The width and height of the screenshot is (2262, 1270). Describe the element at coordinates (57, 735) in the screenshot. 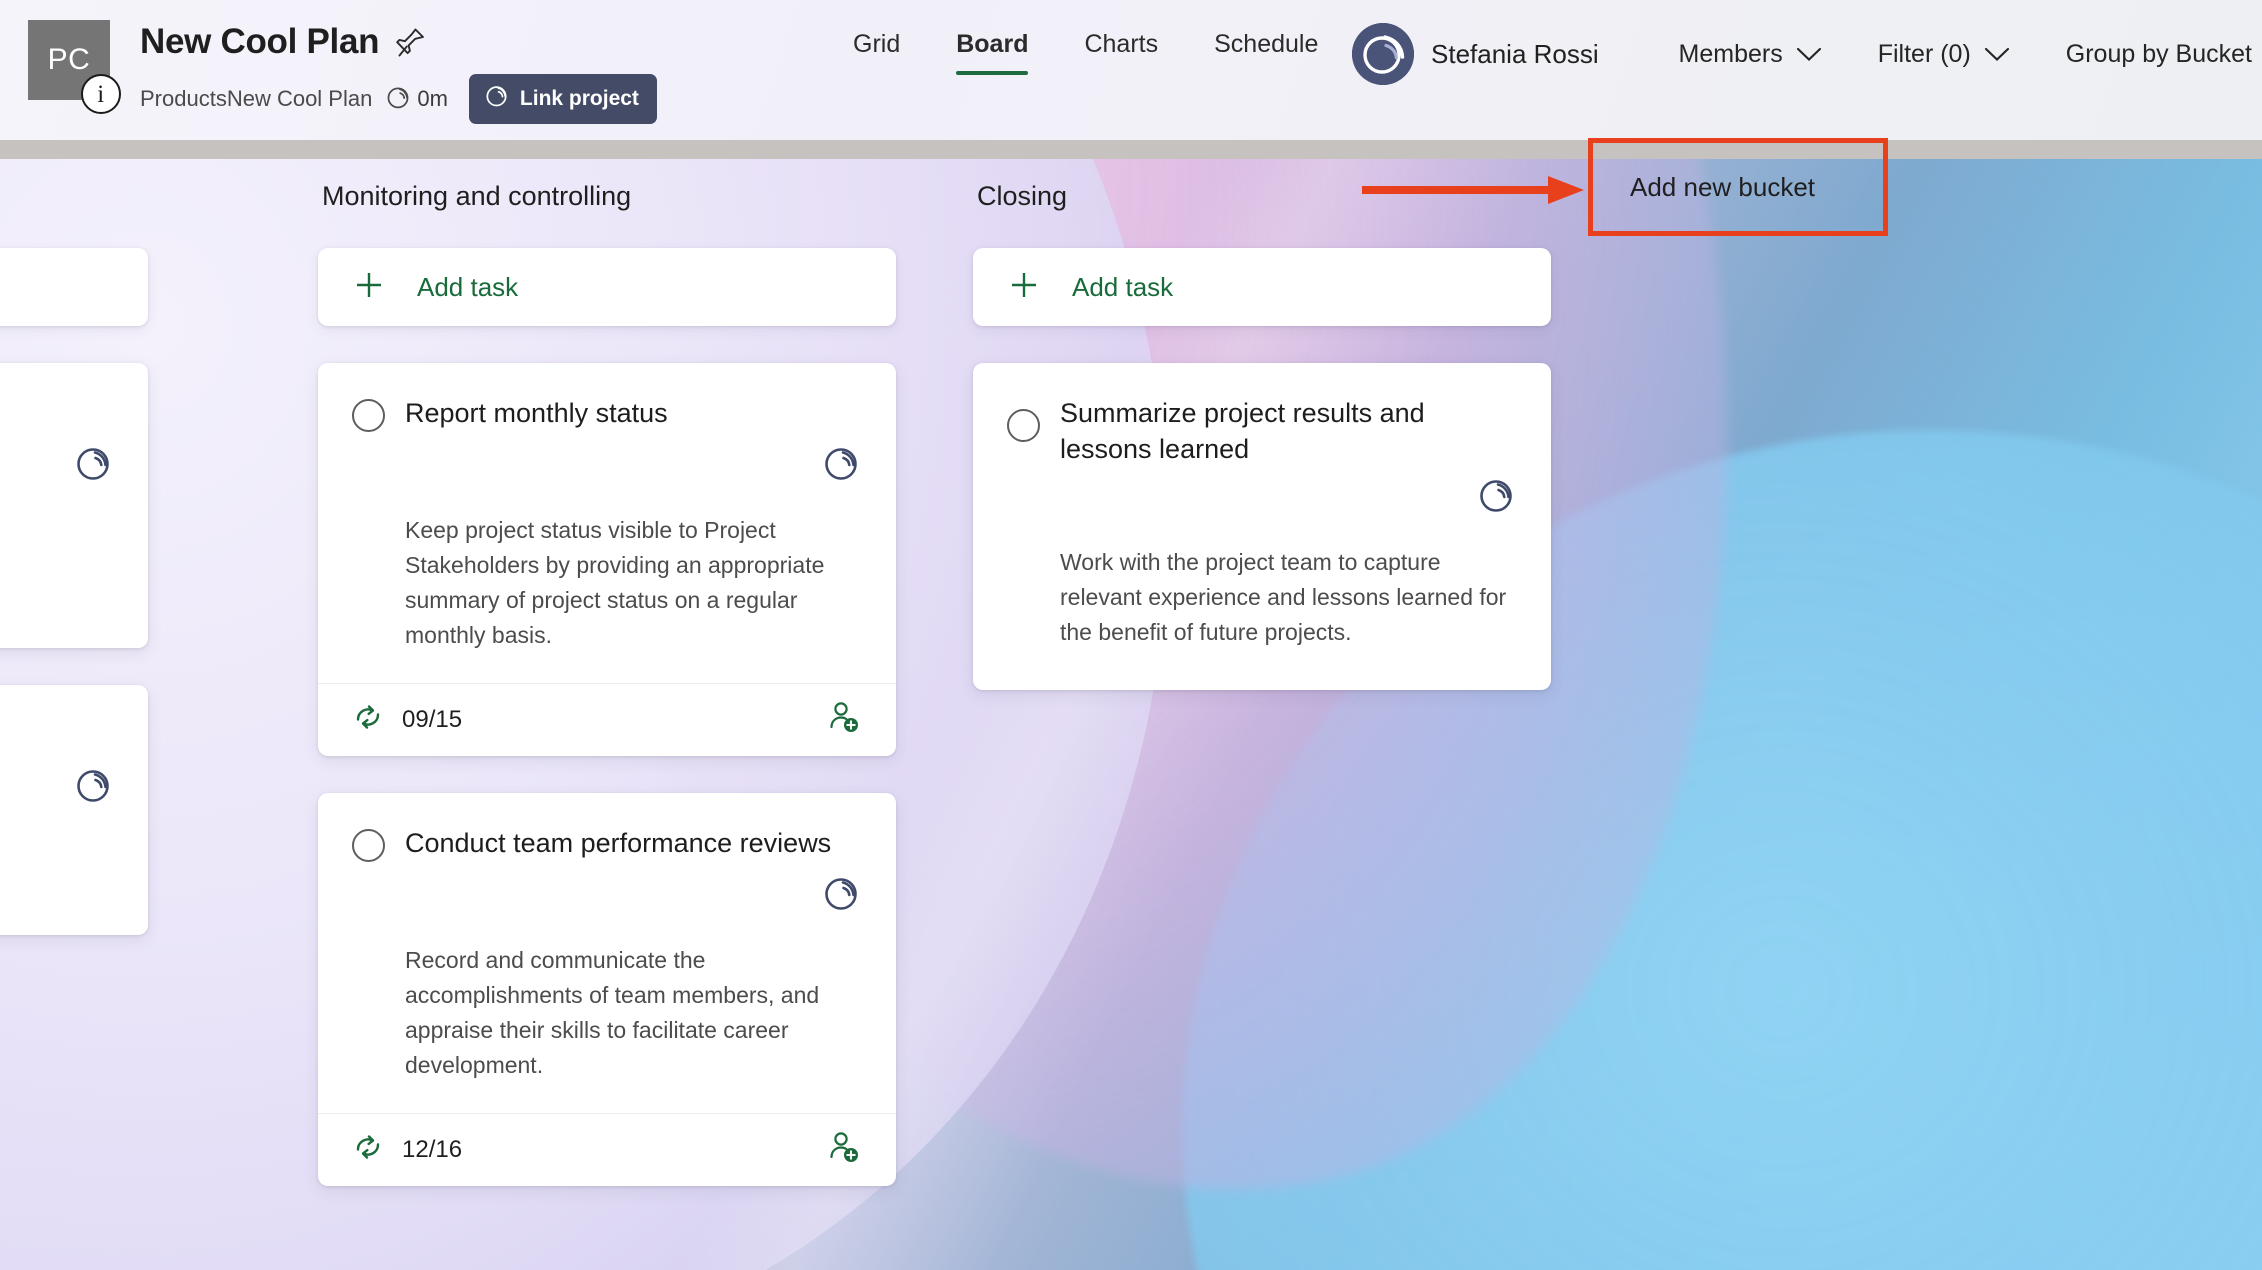

I see `task-title: es` at that location.